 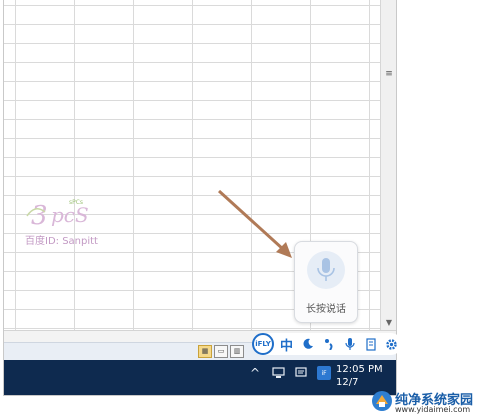 What do you see at coordinates (70, 215) in the screenshot?
I see `svg-text: pcS` at bounding box center [70, 215].